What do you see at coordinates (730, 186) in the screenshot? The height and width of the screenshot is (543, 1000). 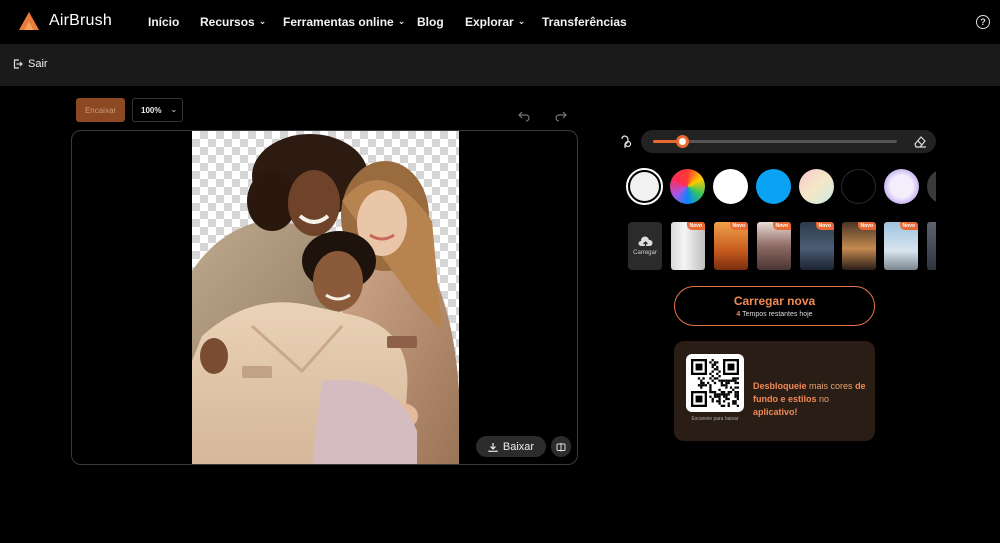 I see `swatch-white` at bounding box center [730, 186].